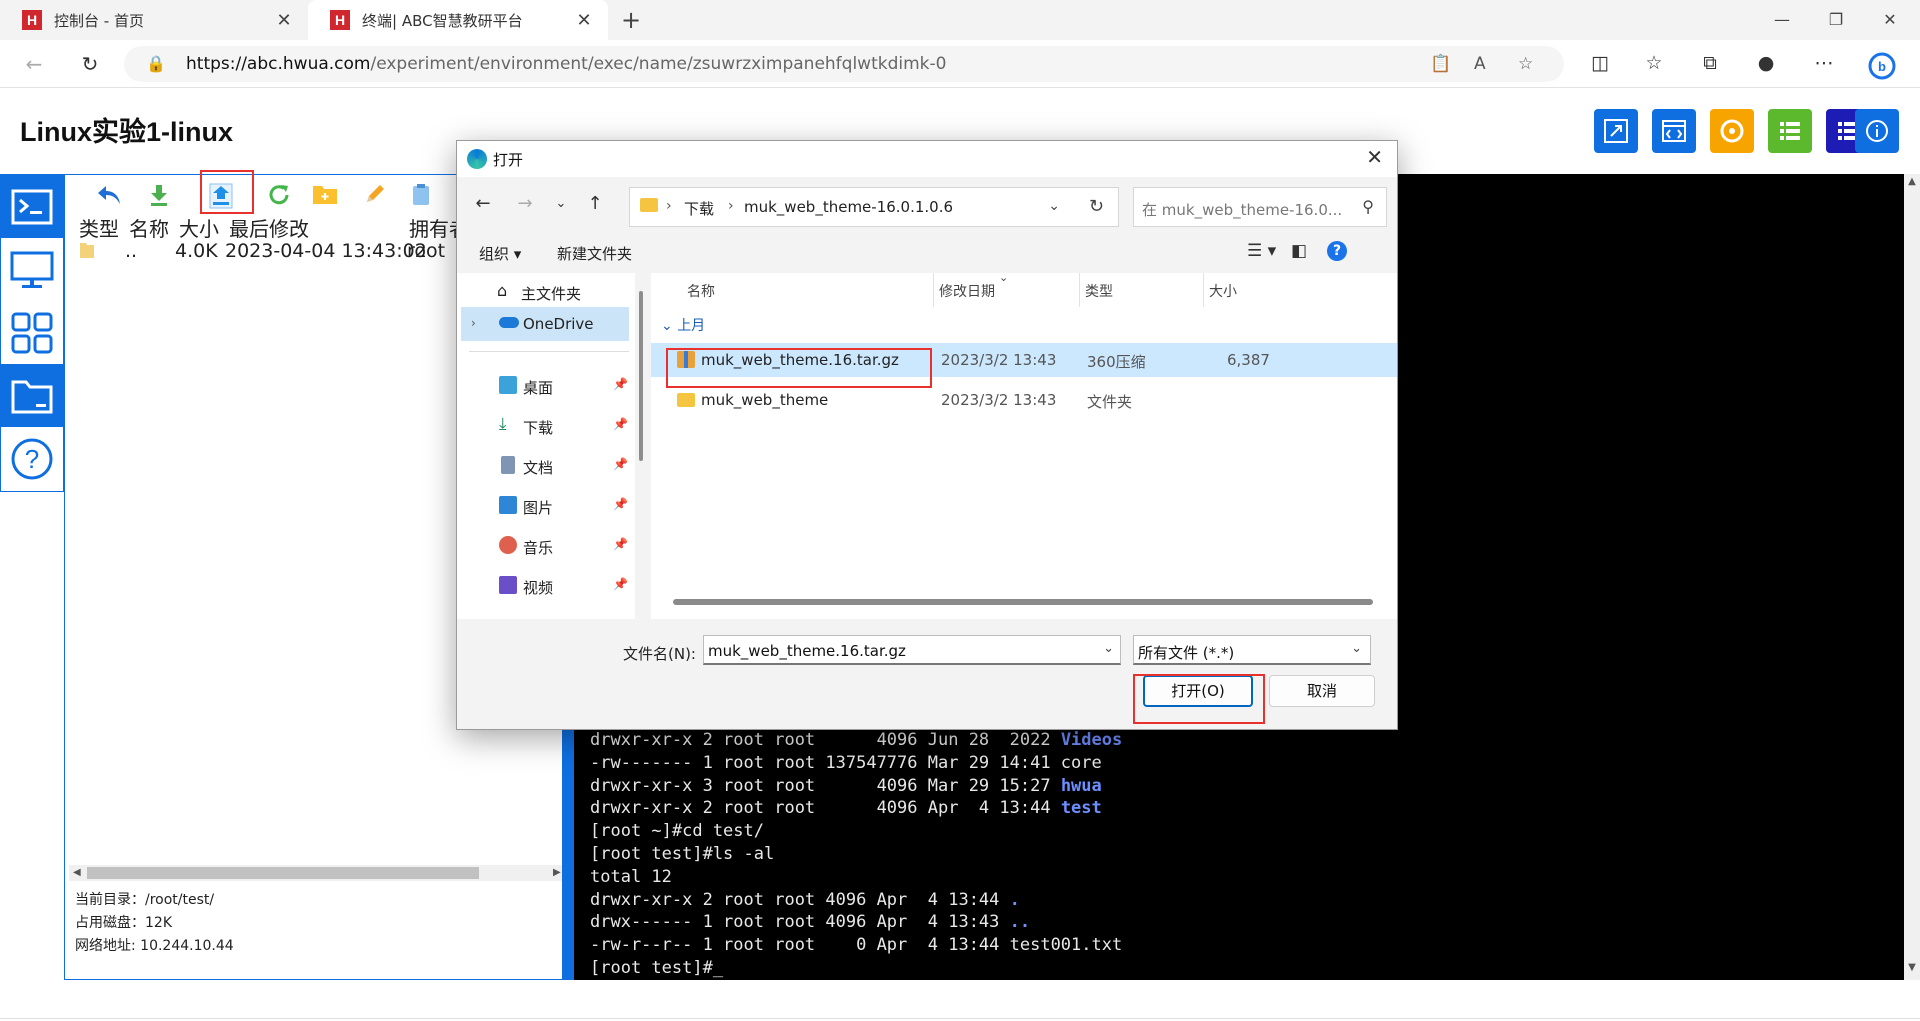 Image resolution: width=1920 pixels, height=1021 pixels. I want to click on scroll-right-icon: ▶, so click(557, 873).